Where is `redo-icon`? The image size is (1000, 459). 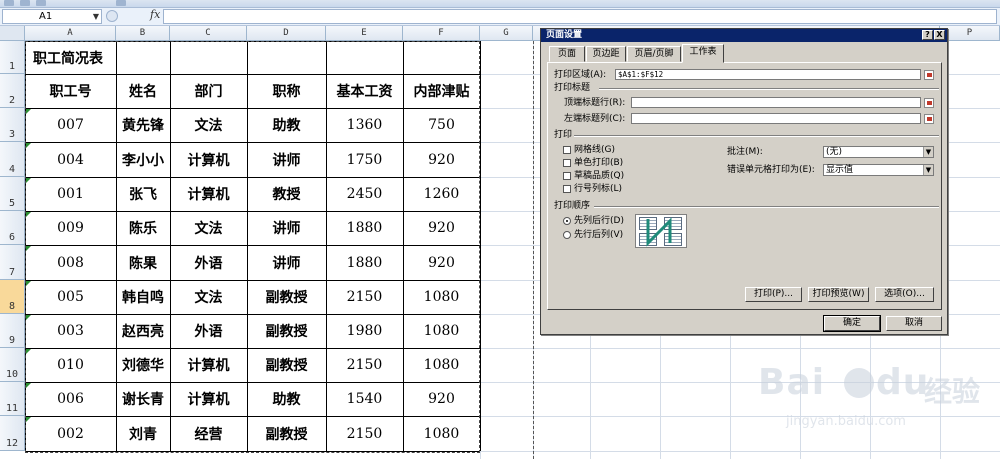 redo-icon is located at coordinates (41, 3).